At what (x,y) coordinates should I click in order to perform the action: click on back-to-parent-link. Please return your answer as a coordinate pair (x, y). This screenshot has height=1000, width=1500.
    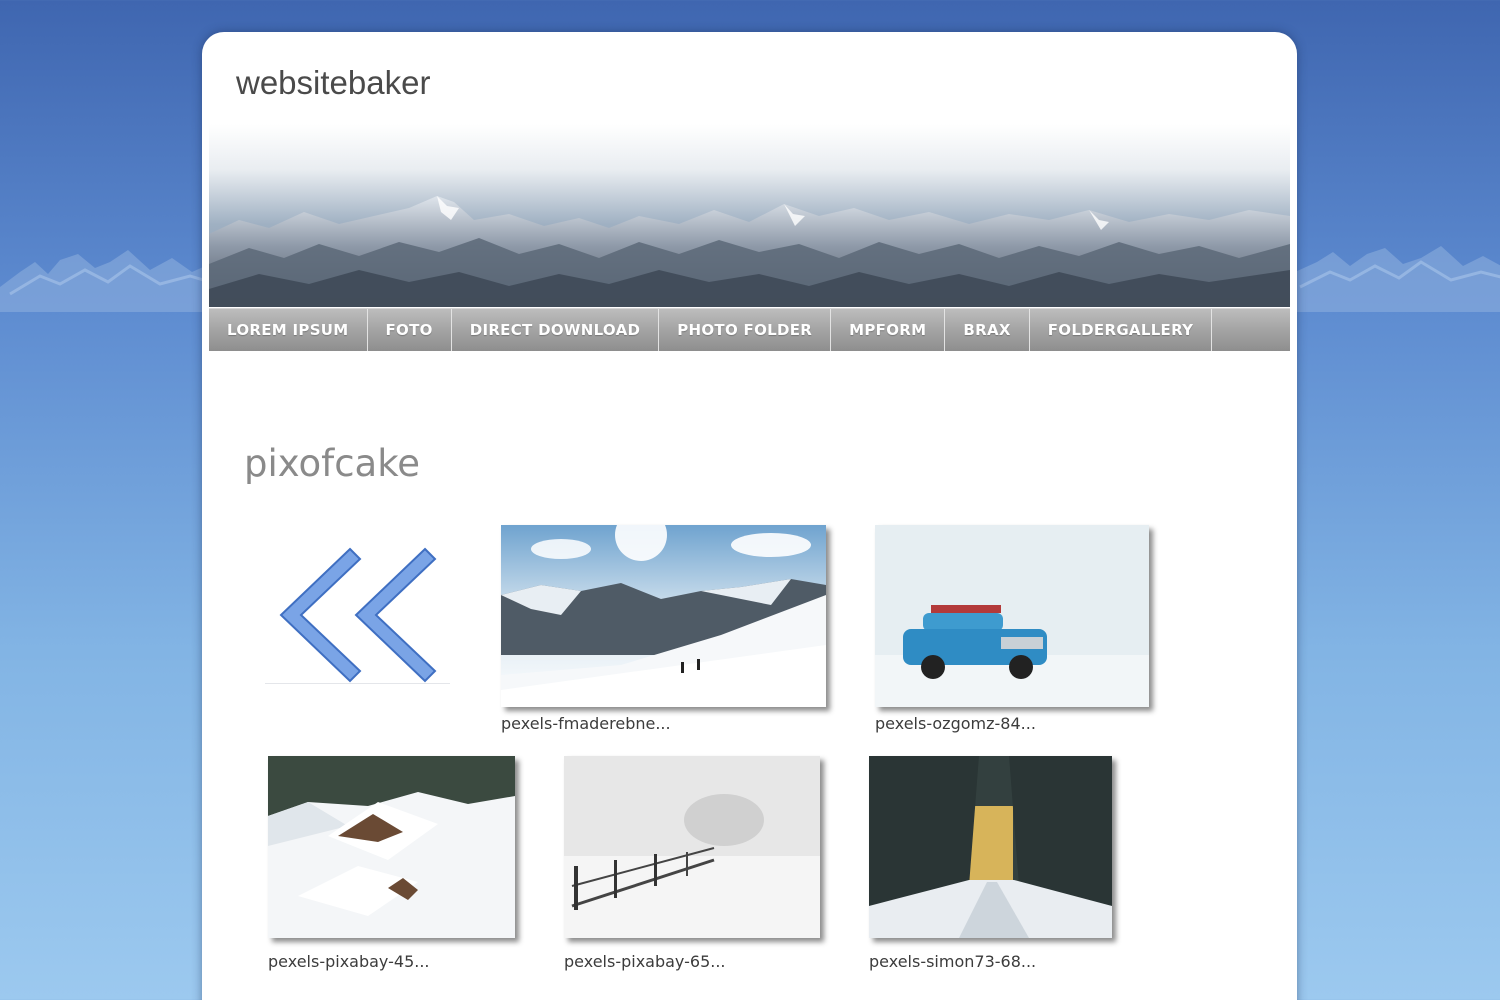
    Looking at the image, I should click on (357, 612).